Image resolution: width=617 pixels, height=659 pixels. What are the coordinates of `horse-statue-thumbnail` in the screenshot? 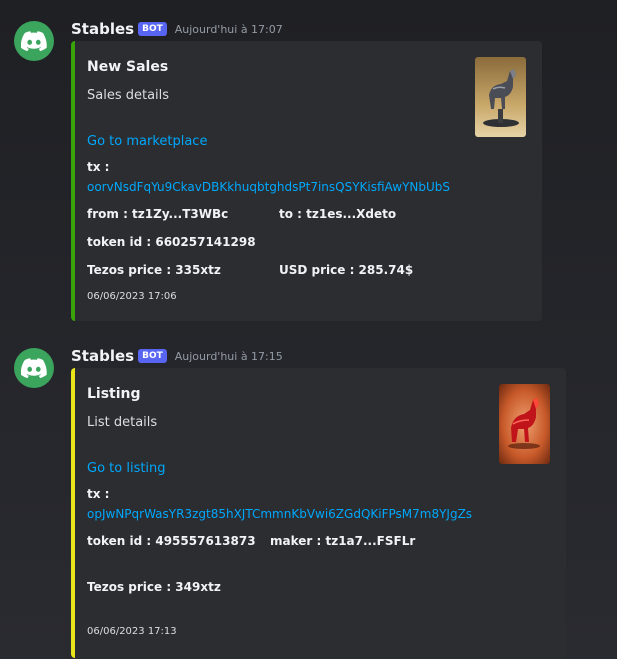 It's located at (500, 97).